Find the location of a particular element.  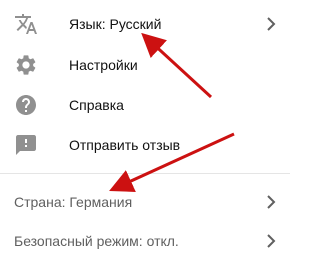

menu-item-feedback: Отправить отзыв is located at coordinates (145, 145).